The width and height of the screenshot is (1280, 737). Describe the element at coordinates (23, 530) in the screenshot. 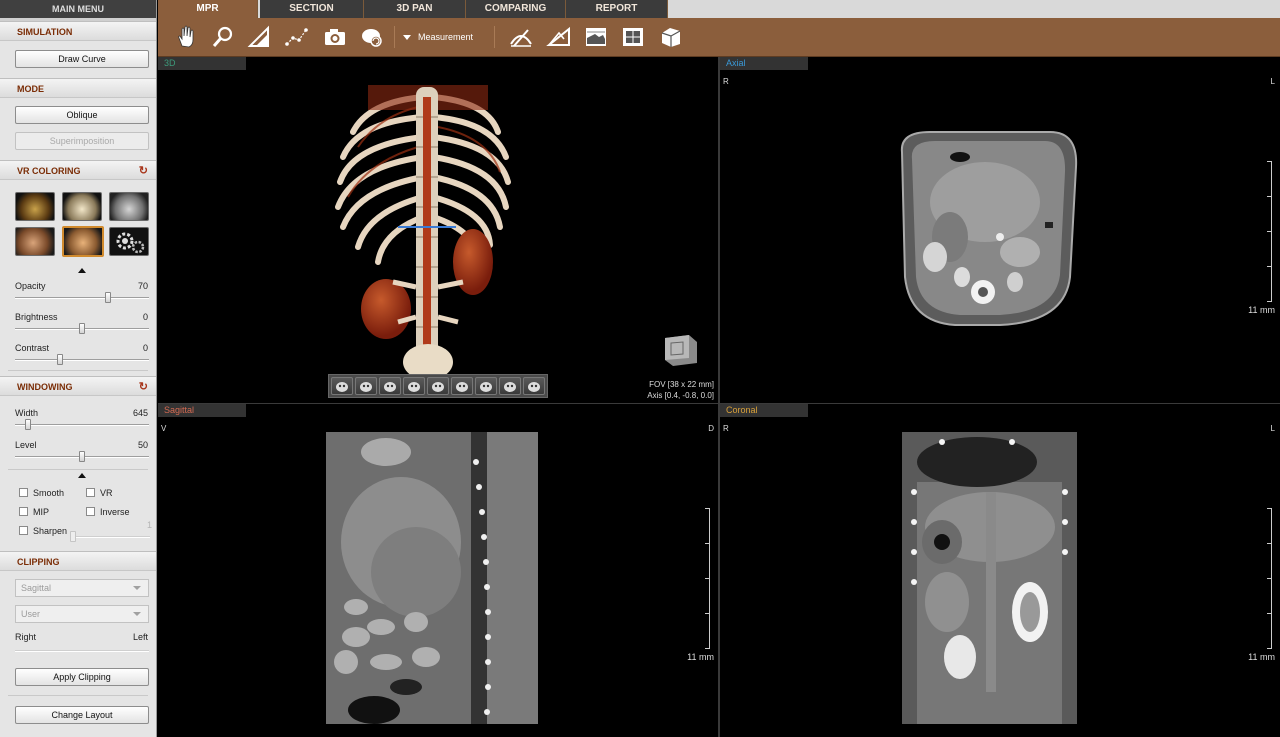

I see `sharpen-checkbox` at that location.